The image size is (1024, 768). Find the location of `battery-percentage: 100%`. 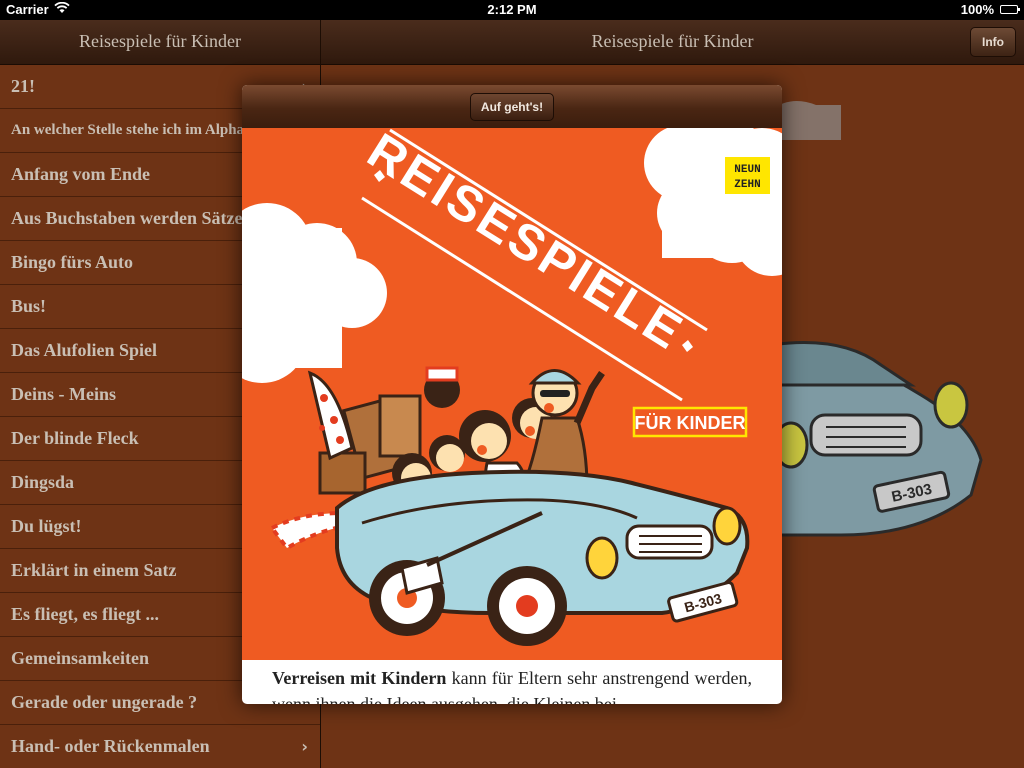

battery-percentage: 100% is located at coordinates (977, 9).